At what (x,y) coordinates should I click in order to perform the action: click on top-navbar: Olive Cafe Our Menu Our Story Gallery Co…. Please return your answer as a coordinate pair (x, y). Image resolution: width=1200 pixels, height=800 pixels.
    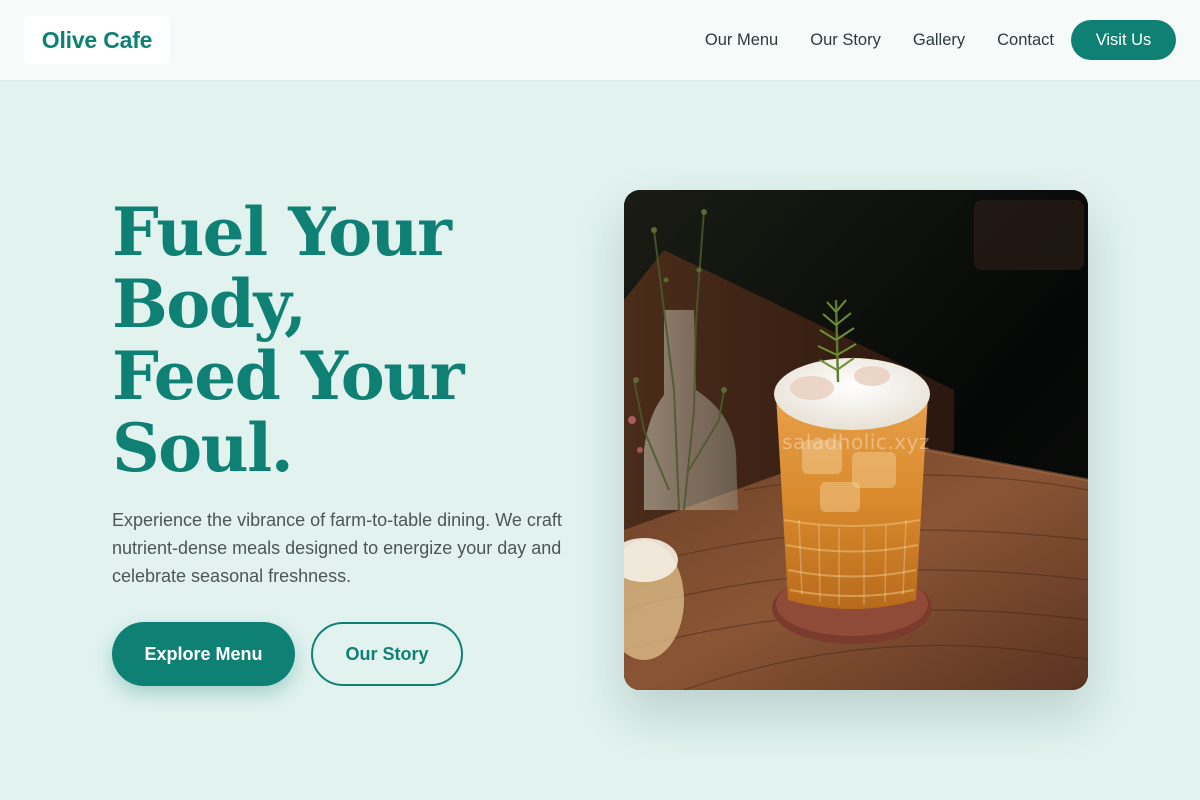
    Looking at the image, I should click on (600, 40).